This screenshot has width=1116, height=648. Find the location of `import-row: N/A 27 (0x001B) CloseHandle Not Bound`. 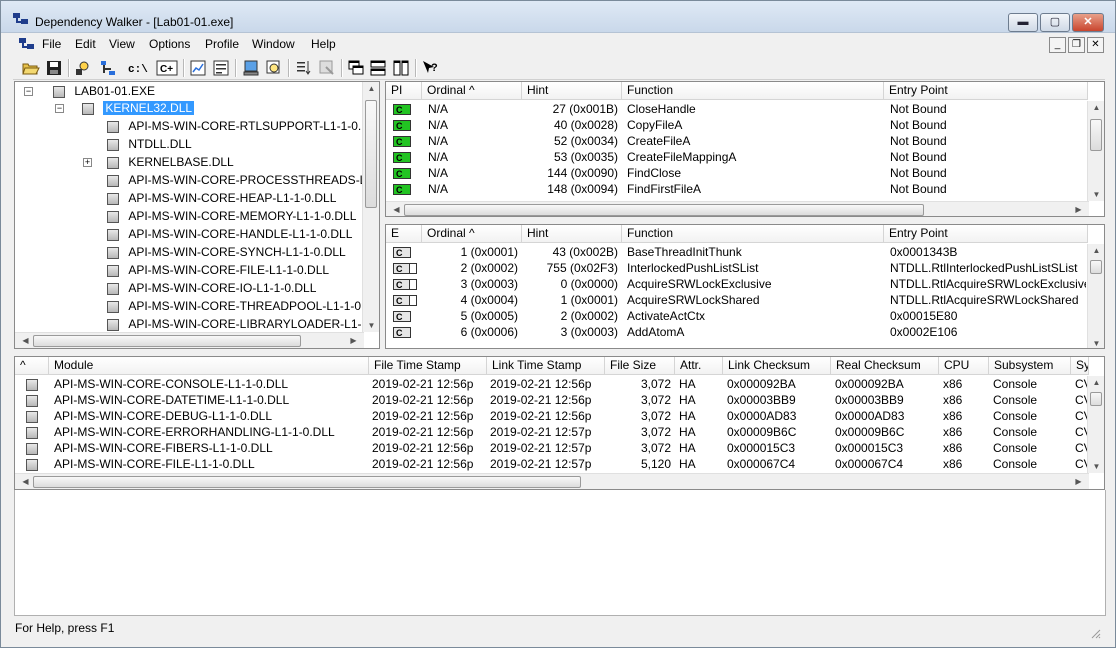

import-row: N/A 27 (0x001B) CloseHandle Not Bound is located at coordinates (737, 109).